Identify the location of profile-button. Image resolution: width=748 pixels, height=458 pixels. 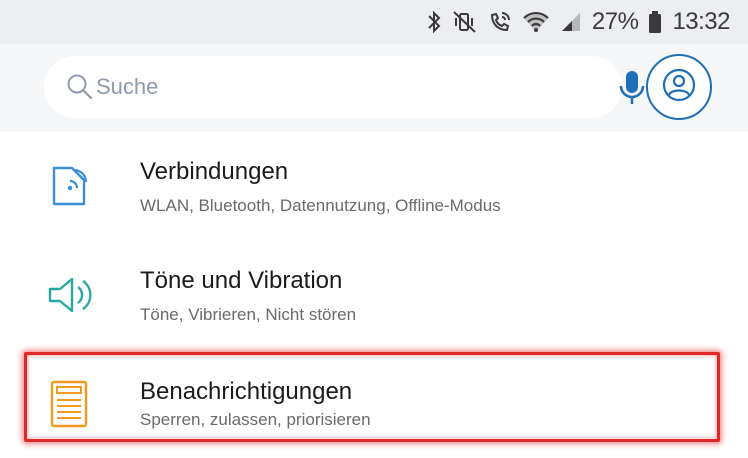
(679, 87).